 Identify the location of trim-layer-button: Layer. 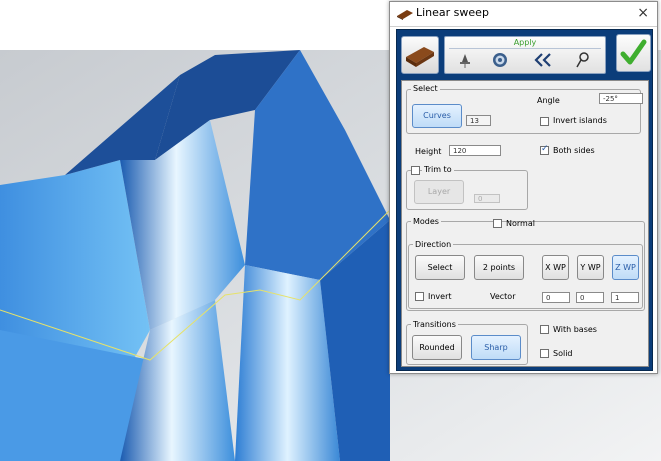
(439, 192).